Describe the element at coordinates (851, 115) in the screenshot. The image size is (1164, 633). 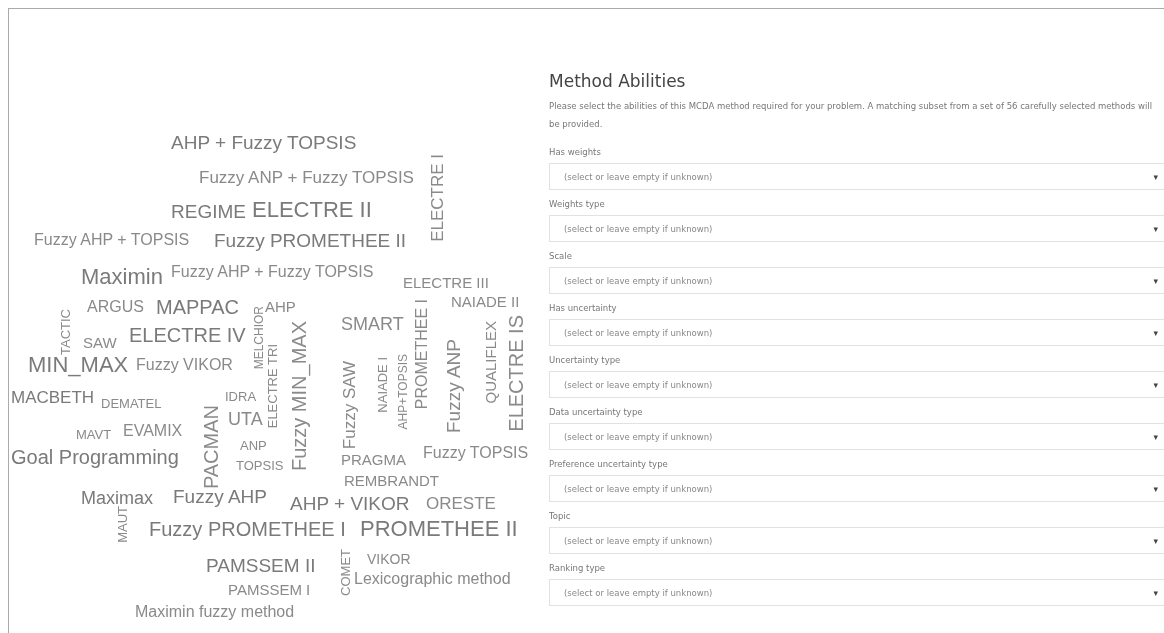
I see `description: Please select the abilities of this MCDA method required for your problem. A matching subset from a set of 56 carefully selected methods will be provided.` at that location.